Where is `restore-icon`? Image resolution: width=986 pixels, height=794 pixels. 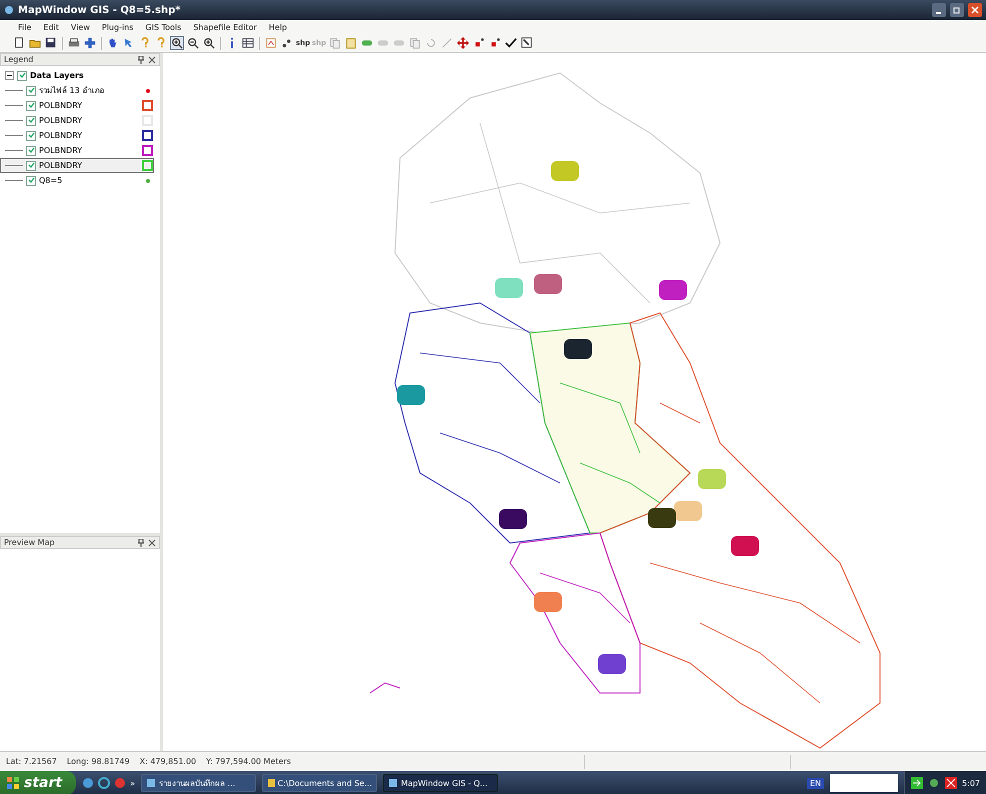
restore-icon is located at coordinates (957, 10).